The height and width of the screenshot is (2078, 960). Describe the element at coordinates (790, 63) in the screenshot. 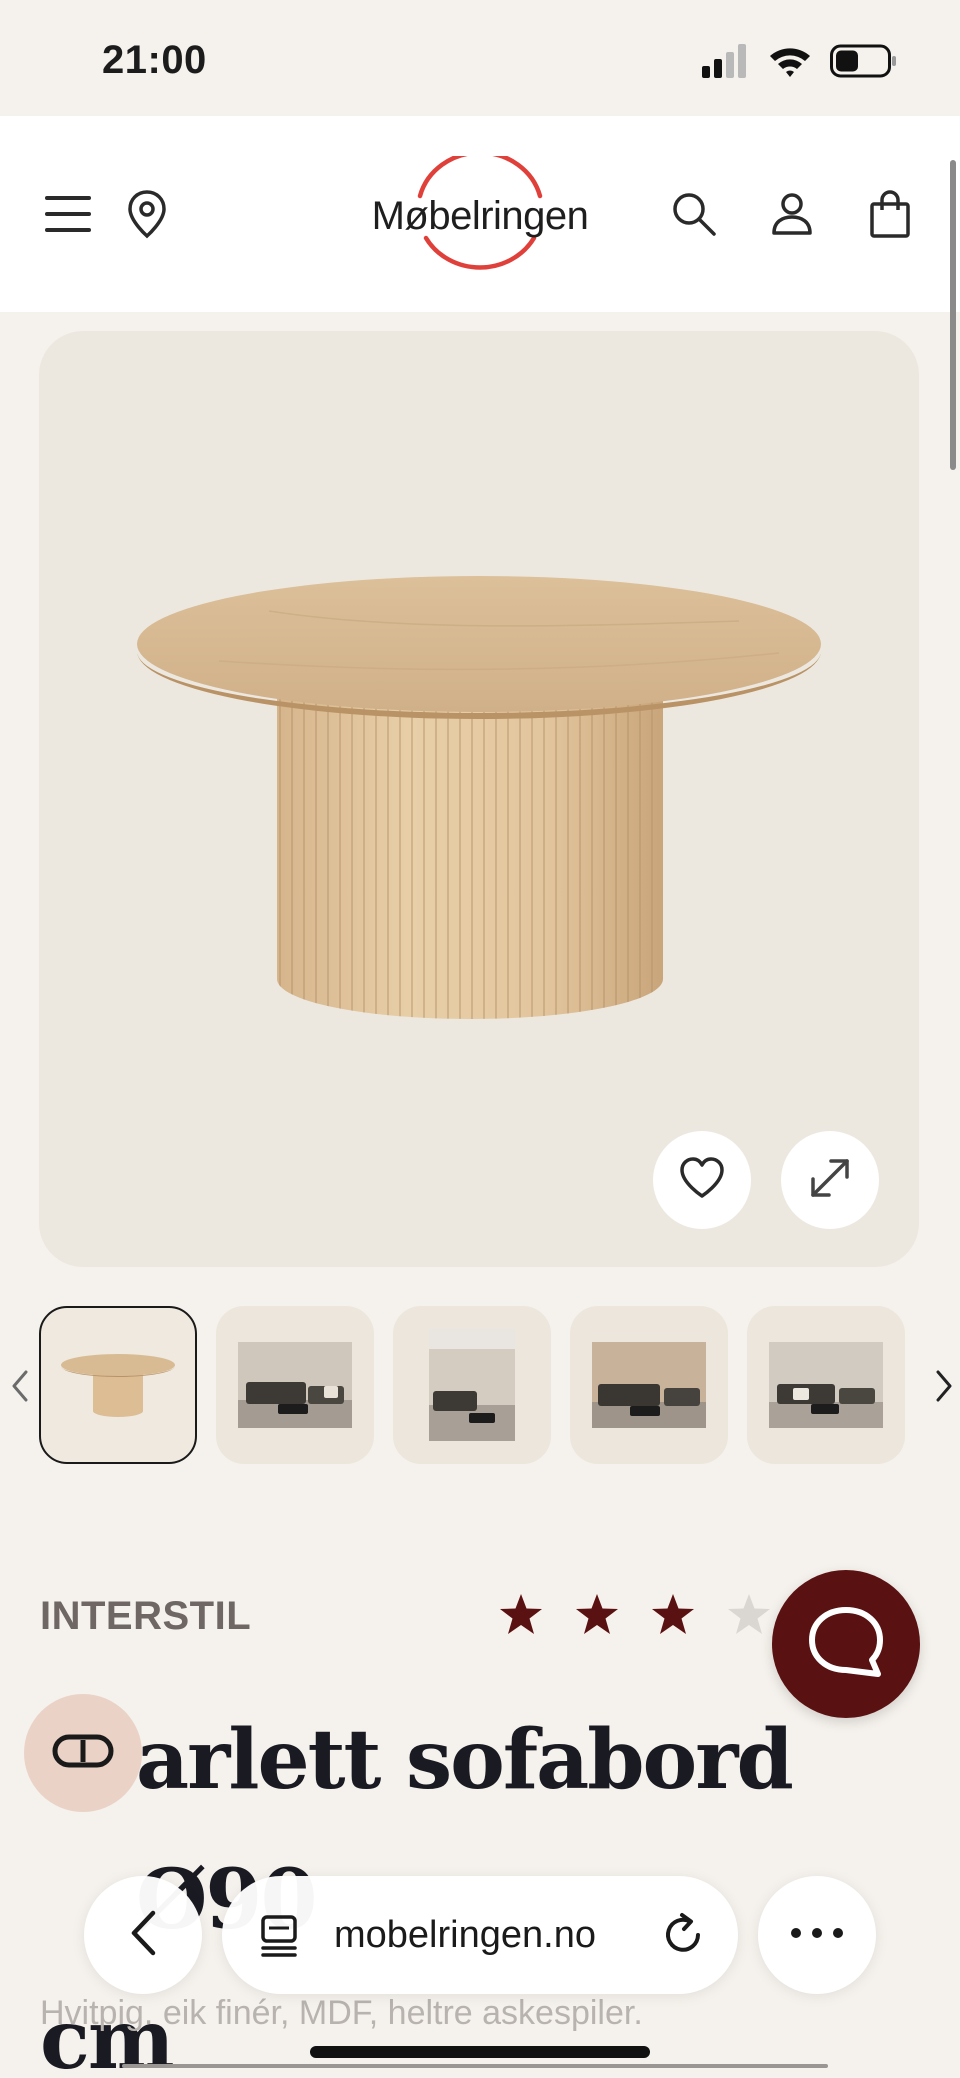

I see `wifi-icon` at that location.